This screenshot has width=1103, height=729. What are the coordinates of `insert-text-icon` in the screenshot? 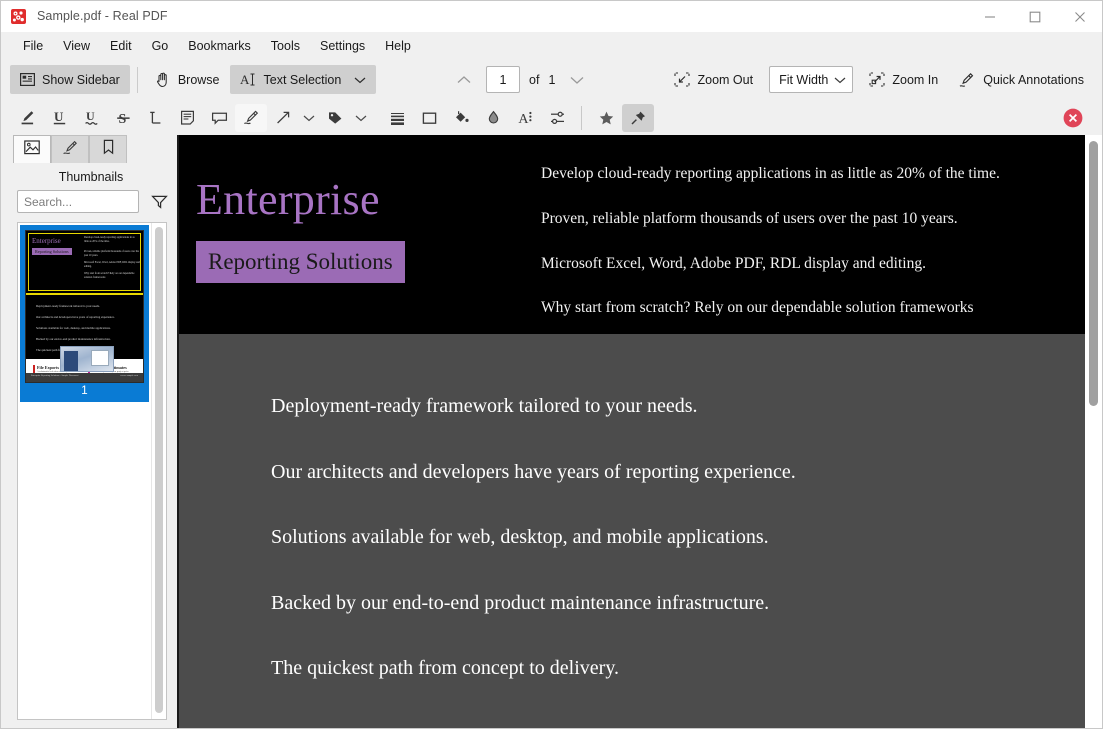 It's located at (155, 118).